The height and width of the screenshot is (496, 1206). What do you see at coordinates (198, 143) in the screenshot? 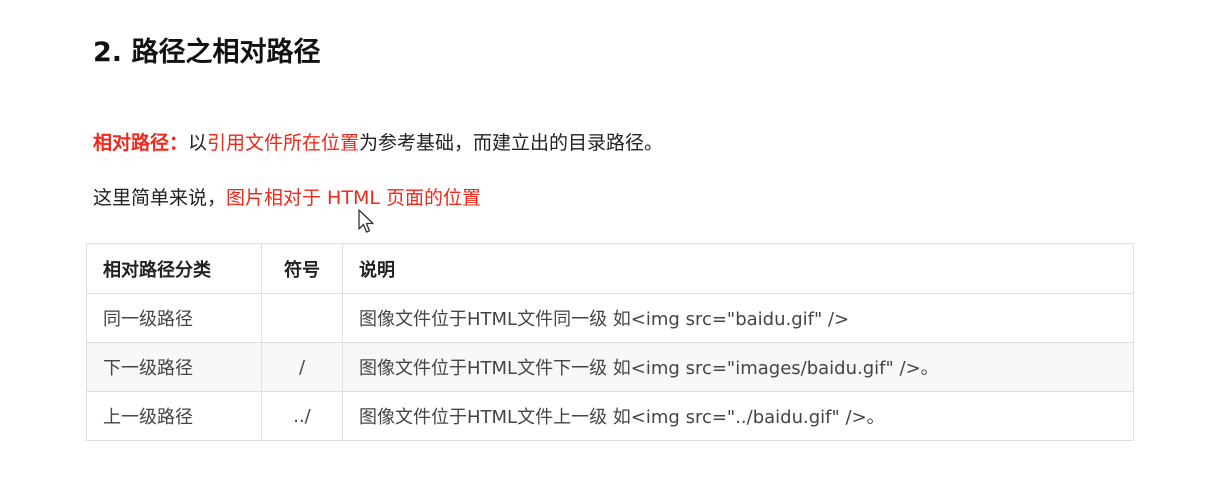
I see `definition-text-1: 以` at bounding box center [198, 143].